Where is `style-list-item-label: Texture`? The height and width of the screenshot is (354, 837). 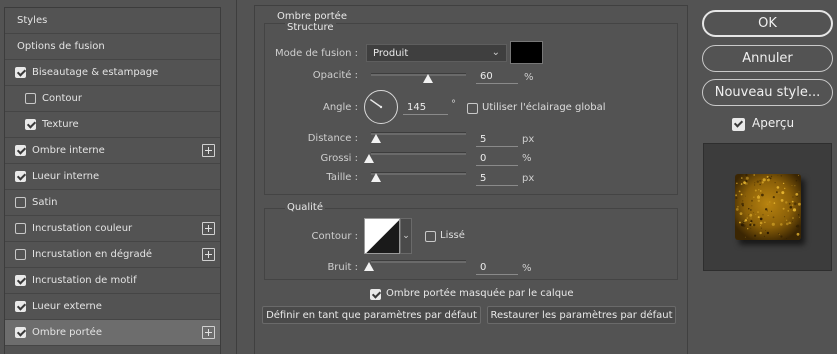 style-list-item-label: Texture is located at coordinates (60, 124).